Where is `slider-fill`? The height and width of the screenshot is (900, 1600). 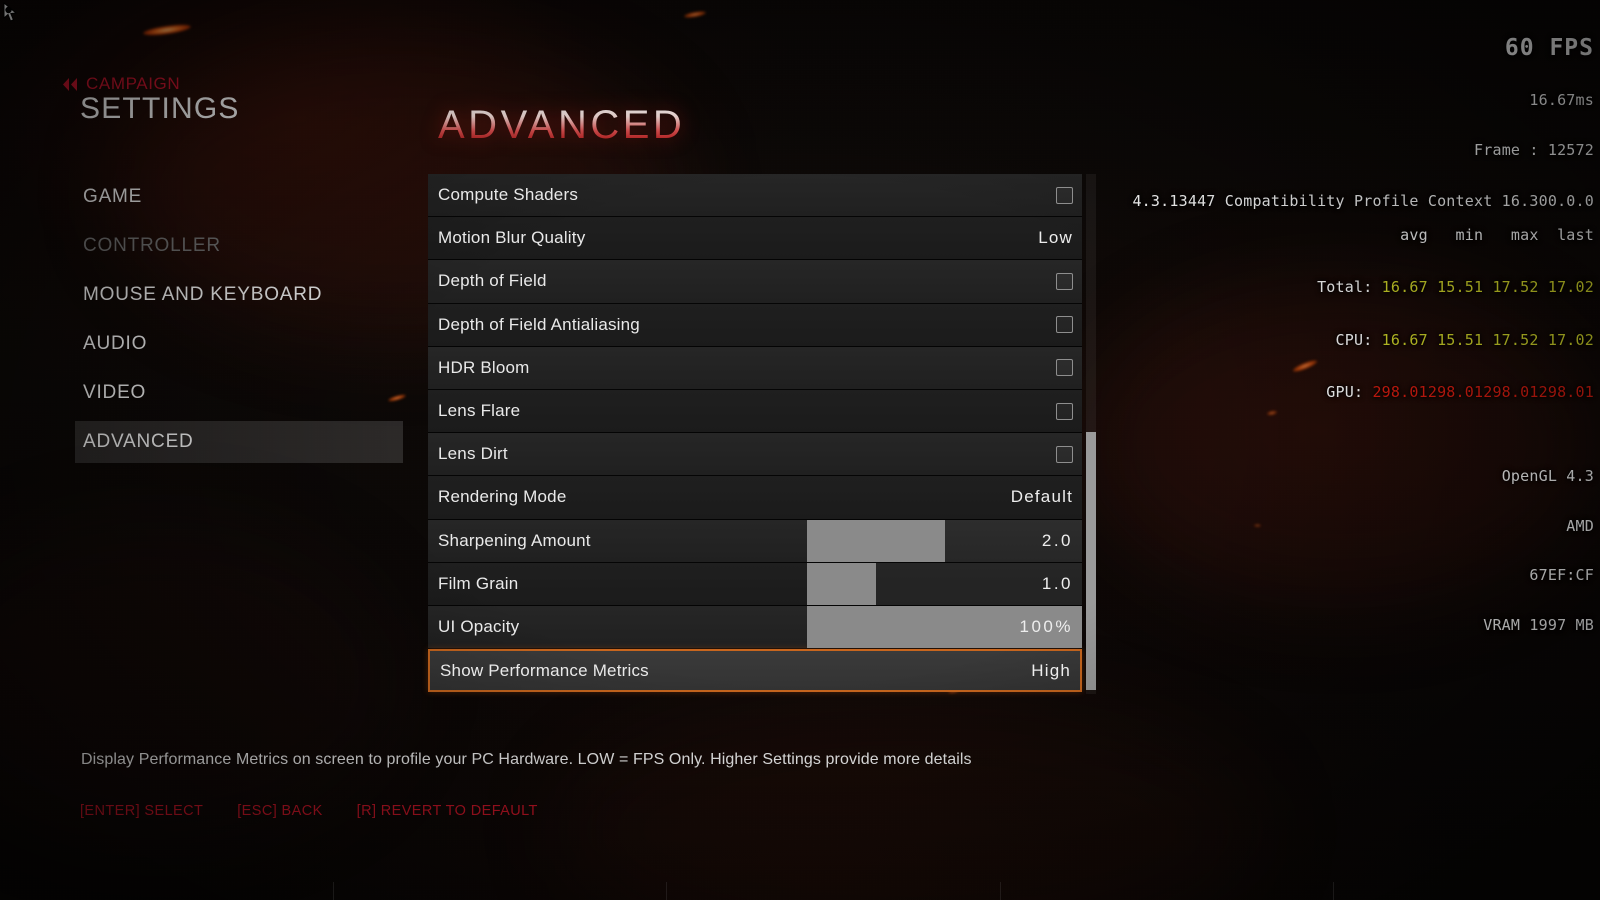 slider-fill is located at coordinates (876, 540).